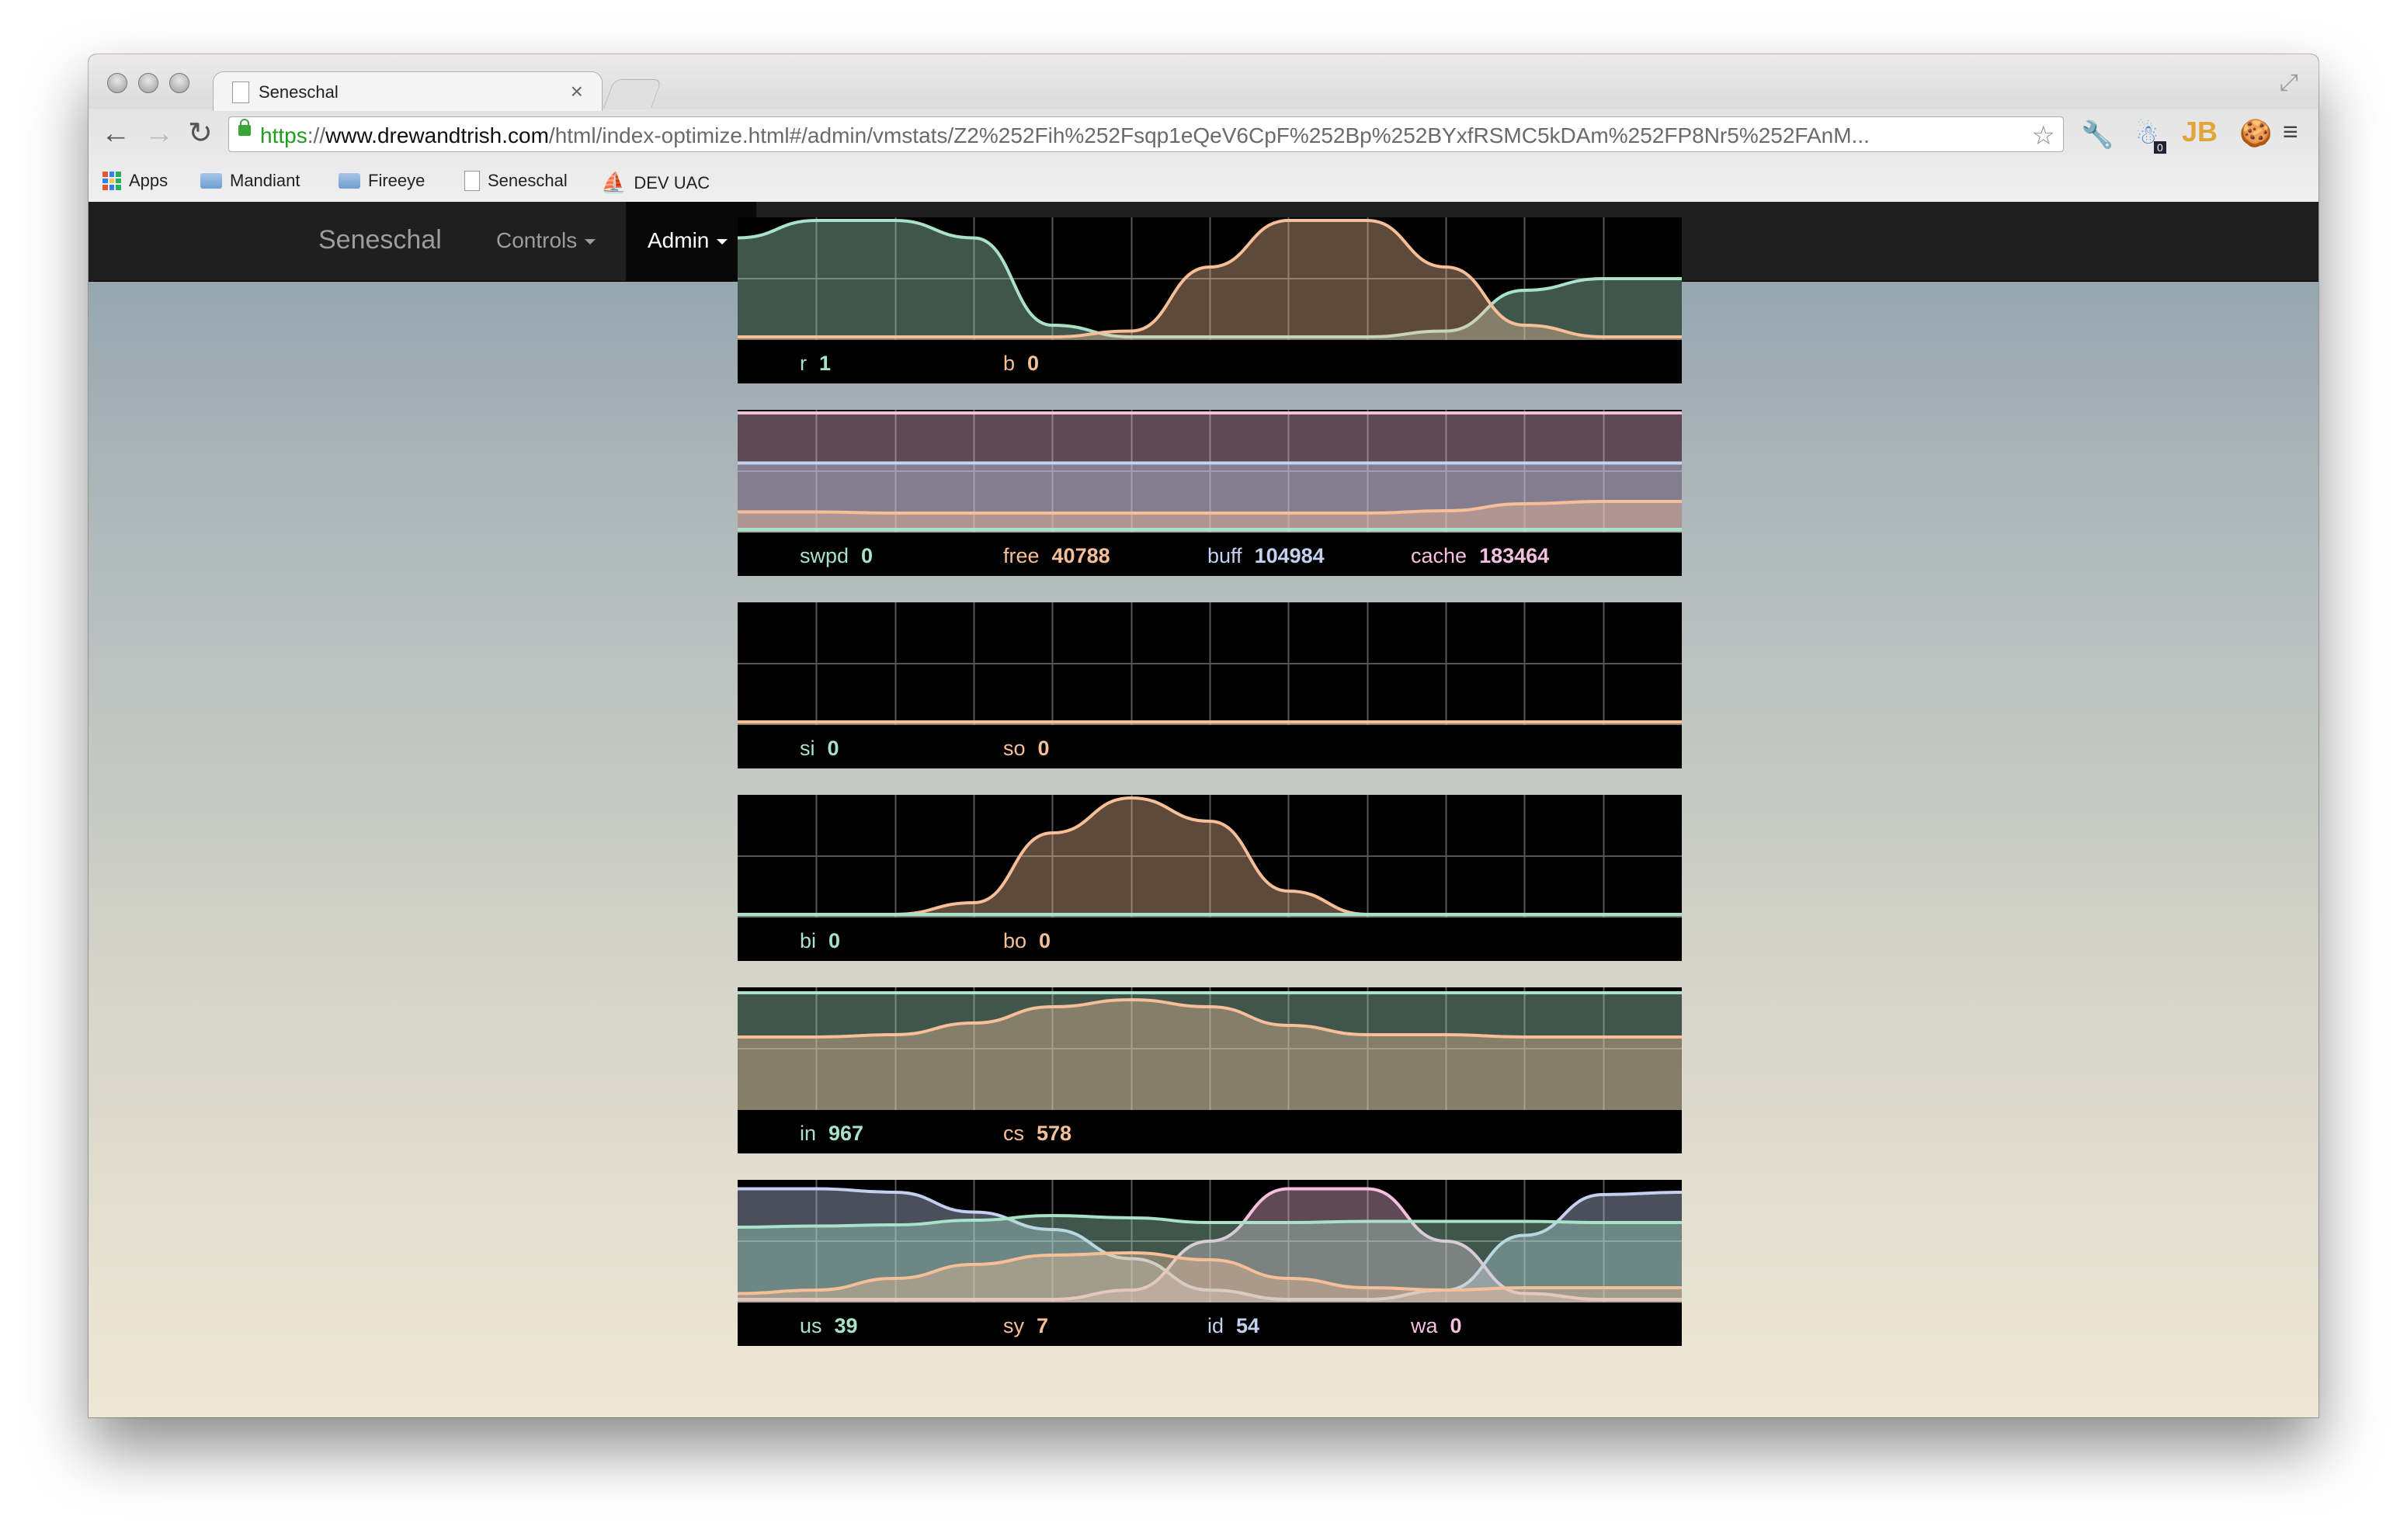 This screenshot has width=2407, height=1540. I want to click on nav-controls-dropdown: Controls, so click(546, 240).